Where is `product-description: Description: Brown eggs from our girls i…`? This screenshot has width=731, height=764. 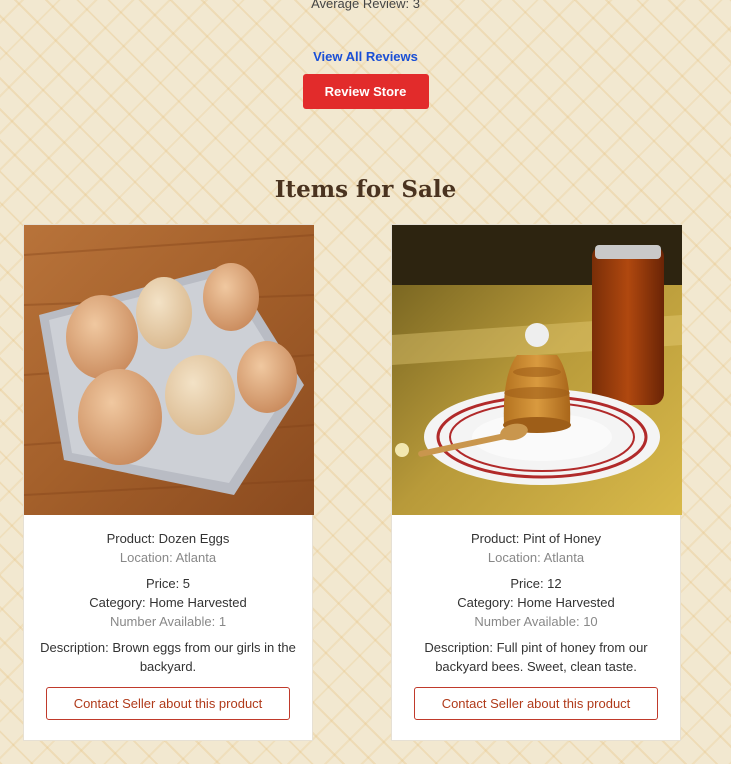 product-description: Description: Brown eggs from our girls i… is located at coordinates (168, 657).